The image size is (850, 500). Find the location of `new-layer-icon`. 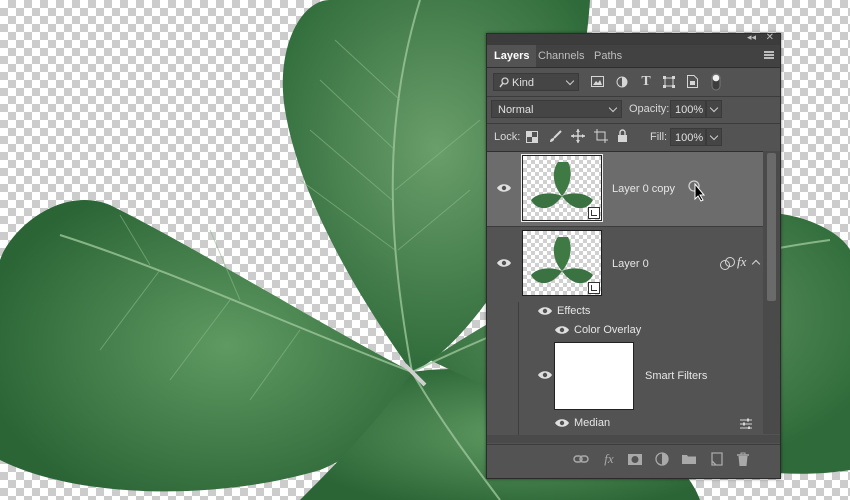

new-layer-icon is located at coordinates (717, 459).